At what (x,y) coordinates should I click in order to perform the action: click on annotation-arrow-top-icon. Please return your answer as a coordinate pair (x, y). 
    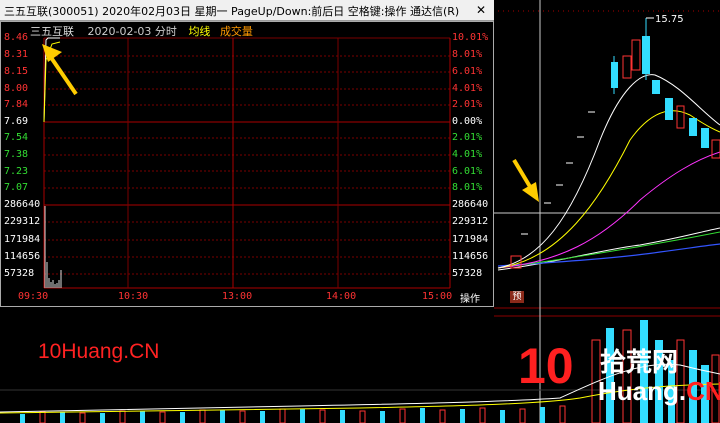
    Looking at the image, I should click on (60, 70).